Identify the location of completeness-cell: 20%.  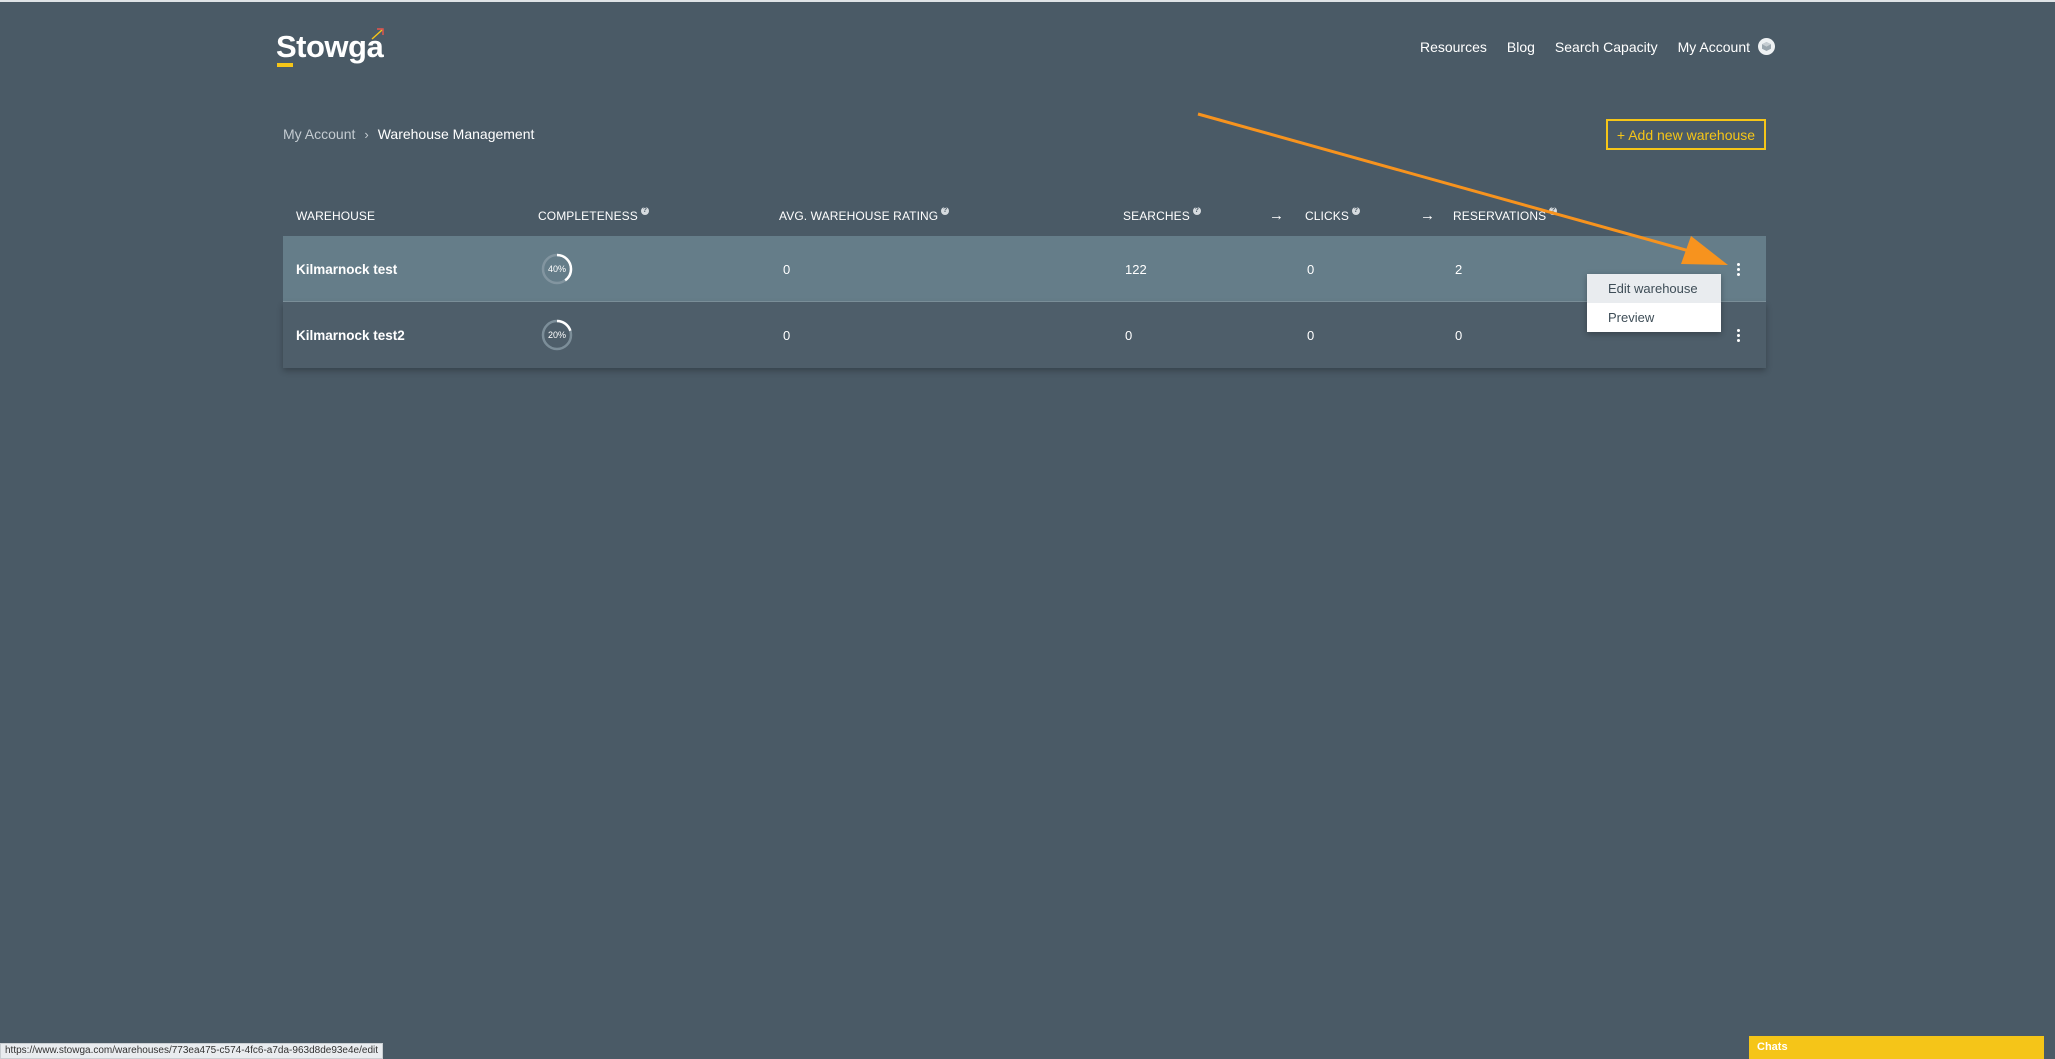
(557, 335).